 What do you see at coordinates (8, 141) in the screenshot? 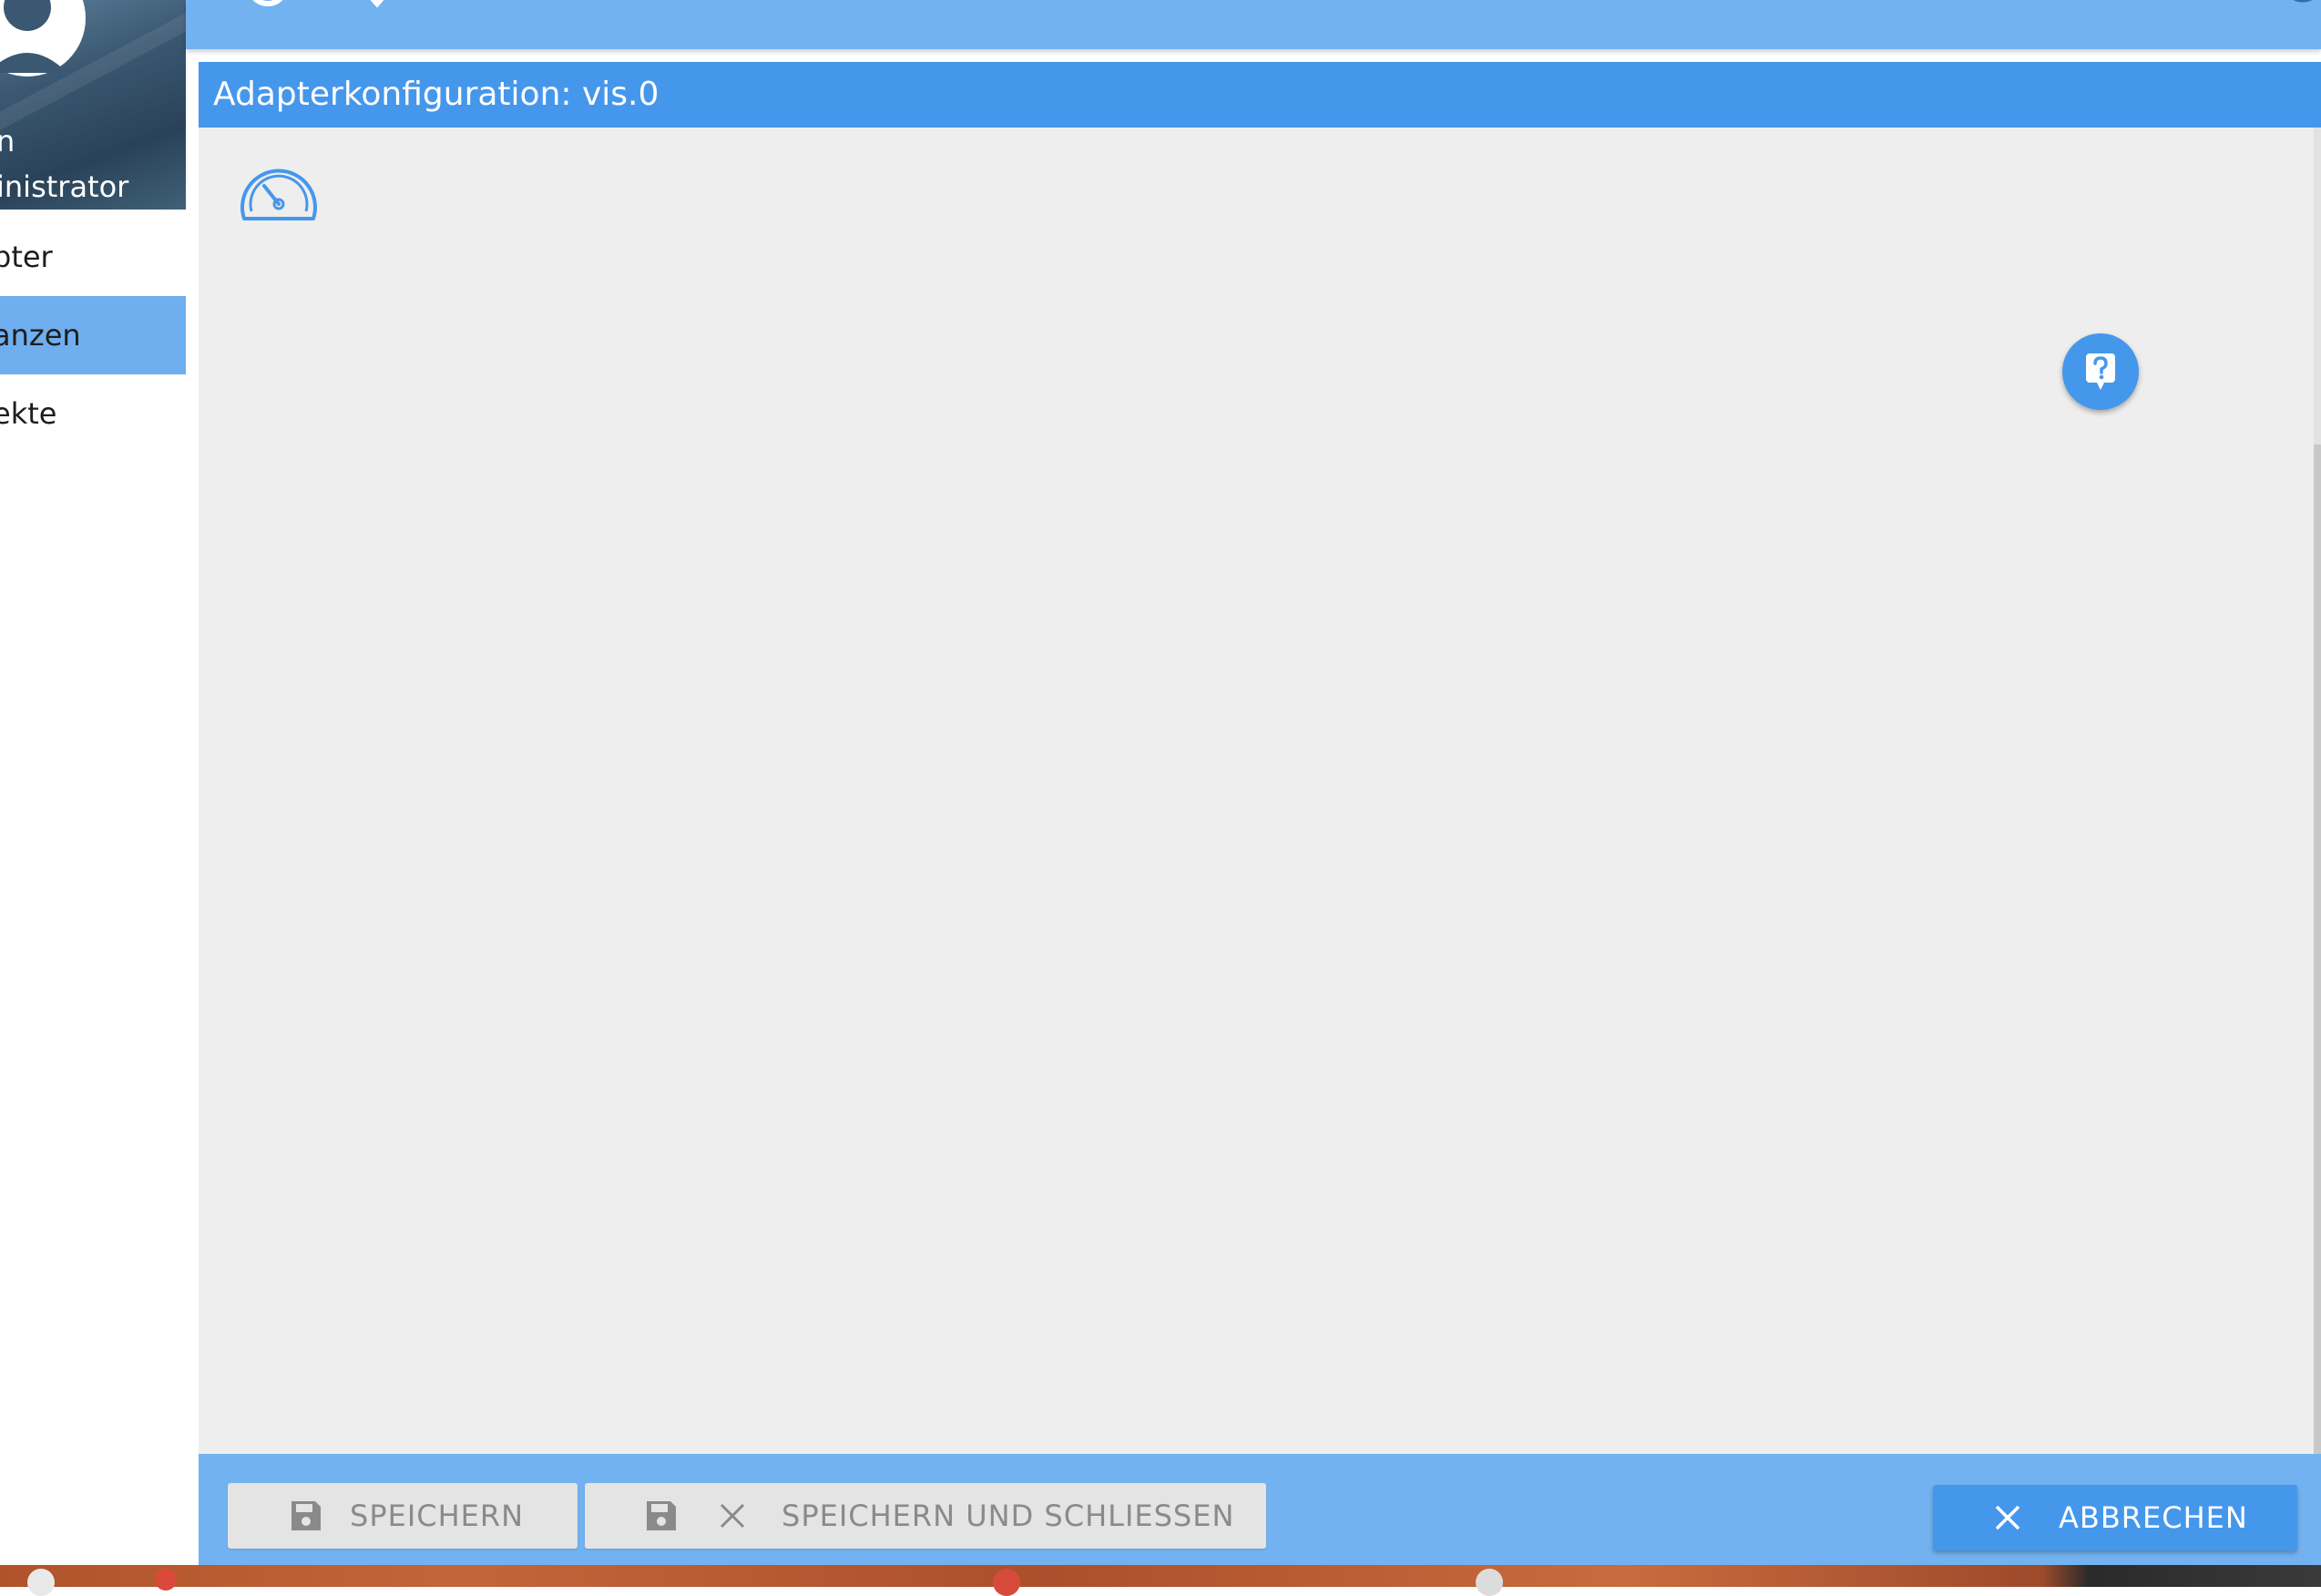
I see `user-name: n` at bounding box center [8, 141].